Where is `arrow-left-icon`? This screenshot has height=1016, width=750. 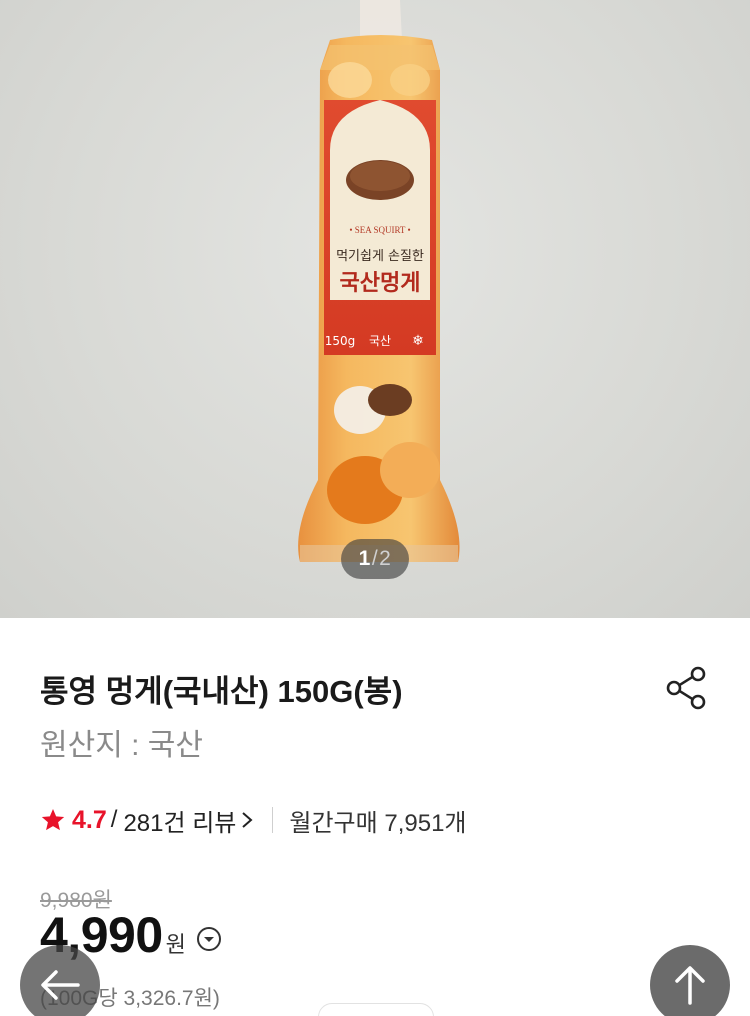
arrow-left-icon is located at coordinates (60, 985).